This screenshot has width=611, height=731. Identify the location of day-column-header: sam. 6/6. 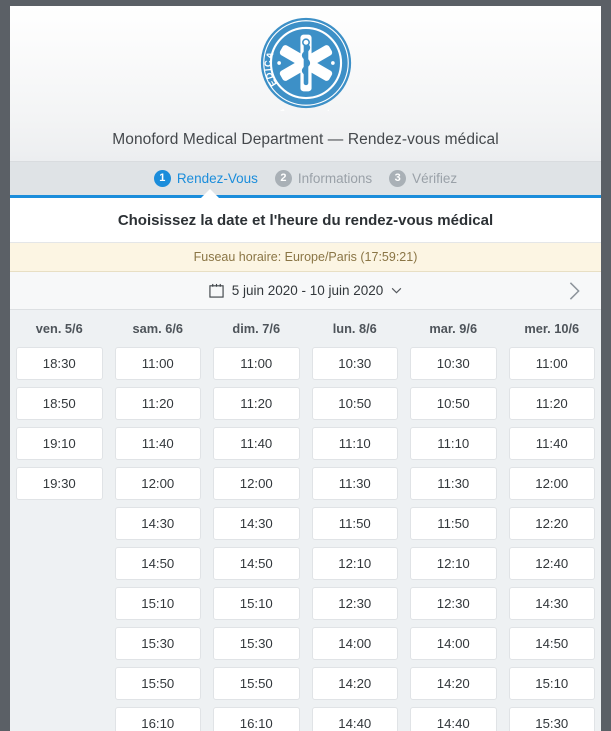
(157, 328).